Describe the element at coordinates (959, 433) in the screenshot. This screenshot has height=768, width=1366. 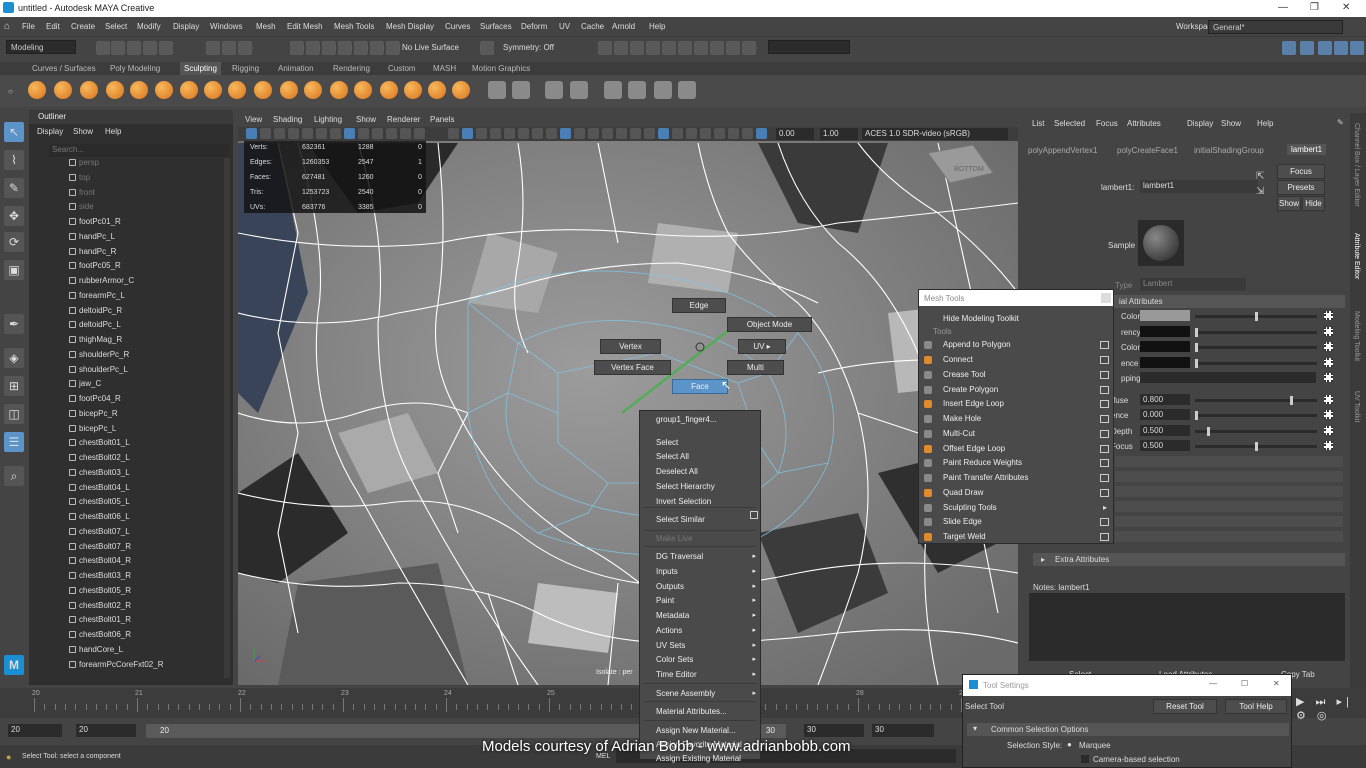
I see `mesh-tools-item-multi-cut: Multi-Cut` at that location.